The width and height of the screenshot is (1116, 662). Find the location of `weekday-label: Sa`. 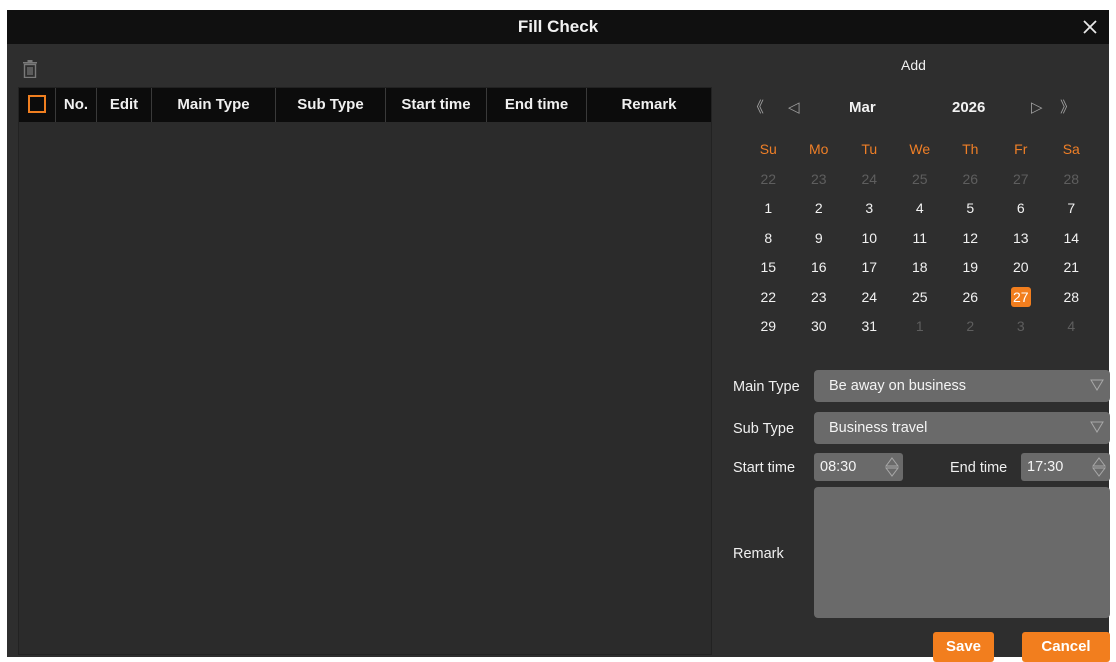

weekday-label: Sa is located at coordinates (1071, 149).